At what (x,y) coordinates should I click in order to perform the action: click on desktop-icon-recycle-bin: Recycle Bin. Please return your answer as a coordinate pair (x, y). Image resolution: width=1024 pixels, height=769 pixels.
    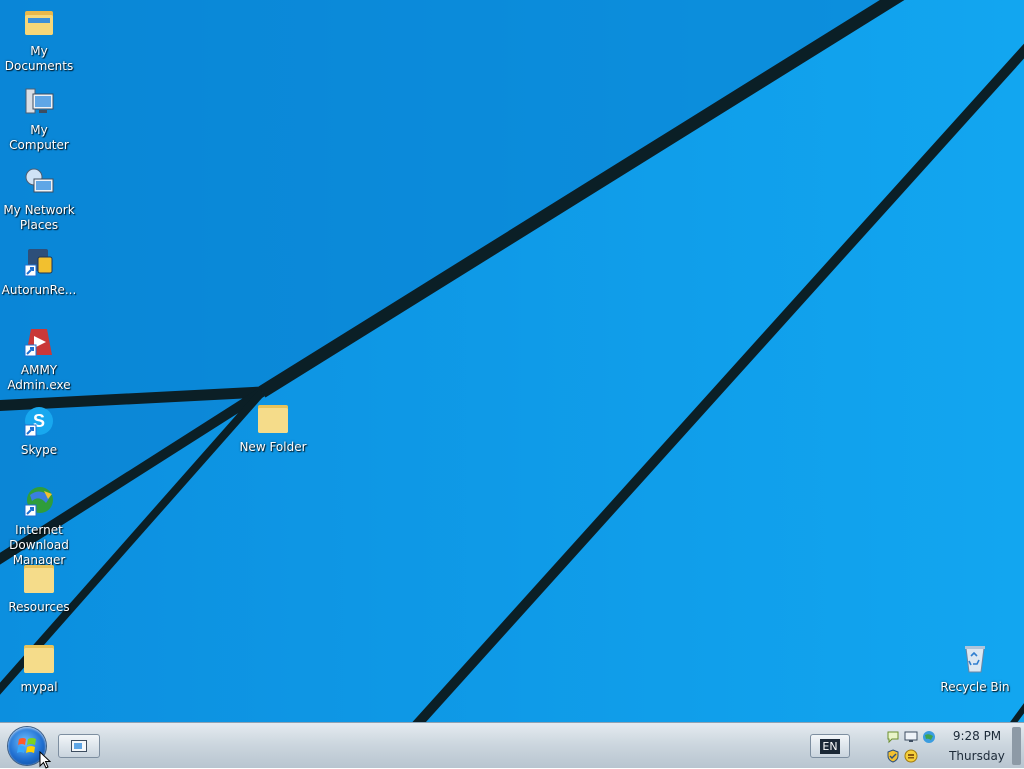
    Looking at the image, I should click on (975, 668).